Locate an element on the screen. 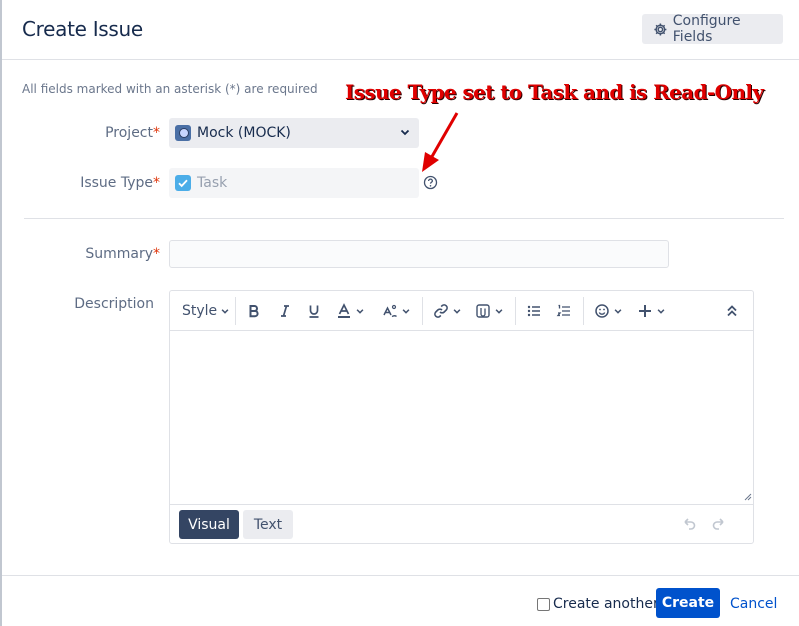 The height and width of the screenshot is (626, 799). text-color-button is located at coordinates (350, 311).